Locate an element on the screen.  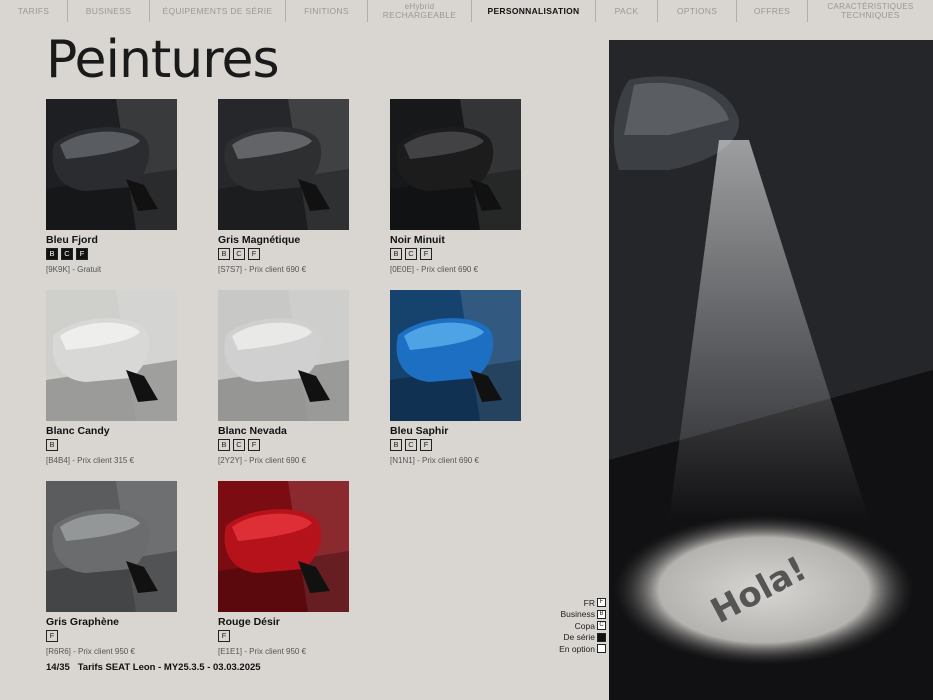
paint-card: Blanc Candy B [B4B4] - Prix client 315 € is located at coordinates (112, 377).